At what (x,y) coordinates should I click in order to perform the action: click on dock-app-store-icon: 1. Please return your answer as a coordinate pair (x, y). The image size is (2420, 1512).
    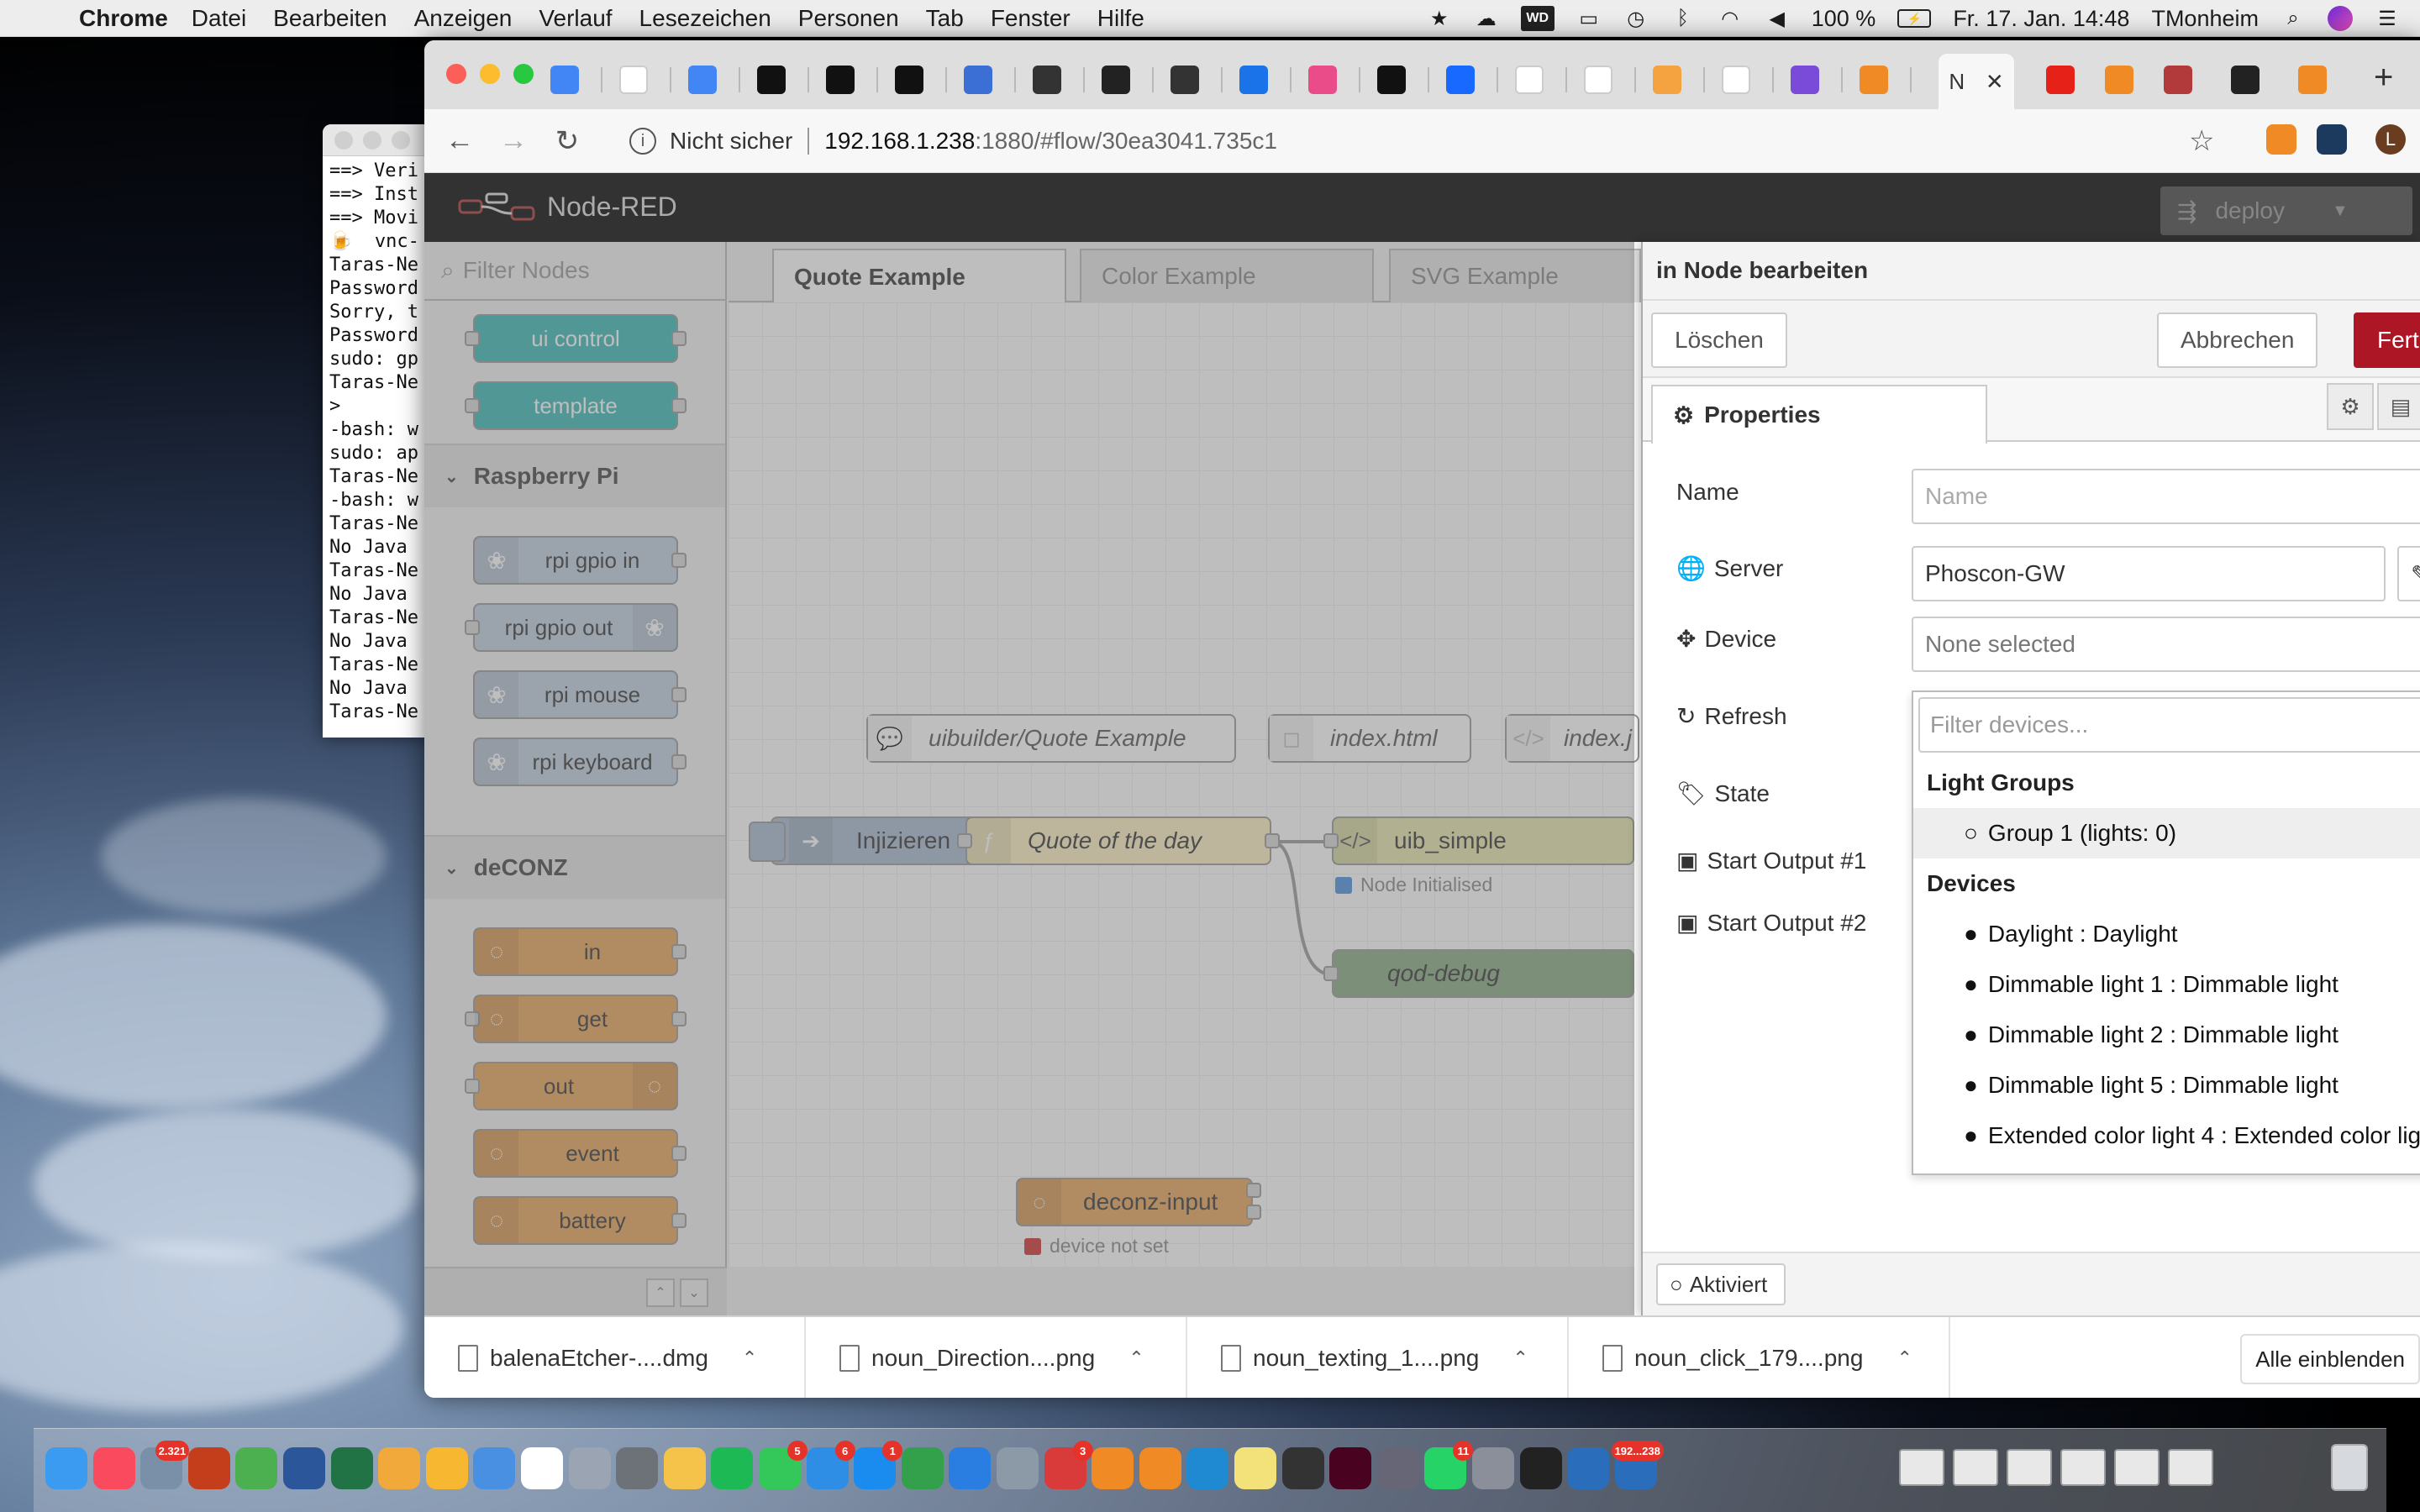
    Looking at the image, I should click on (878, 1465).